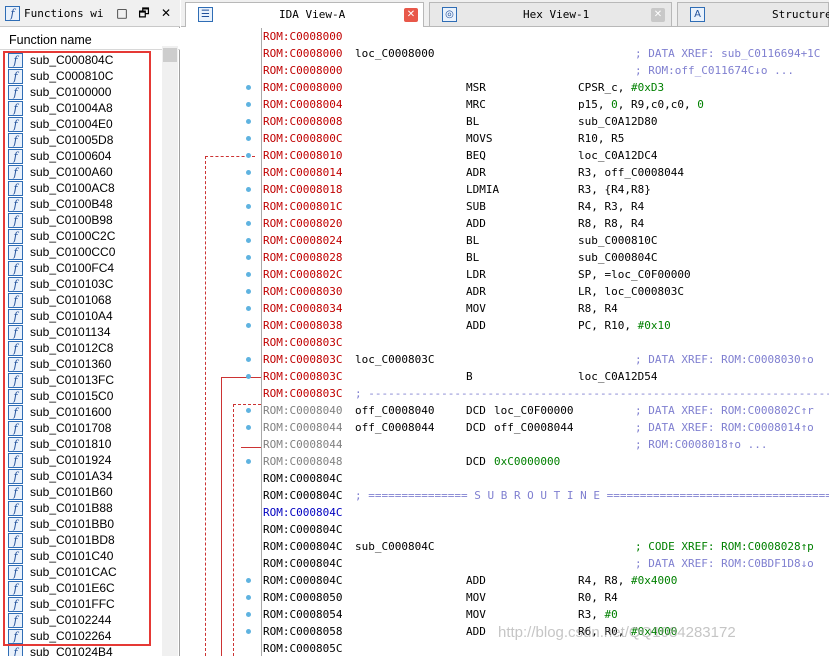 This screenshot has height=656, width=829. What do you see at coordinates (80, 220) in the screenshot?
I see `function-list-item: f sub_C0100B98` at bounding box center [80, 220].